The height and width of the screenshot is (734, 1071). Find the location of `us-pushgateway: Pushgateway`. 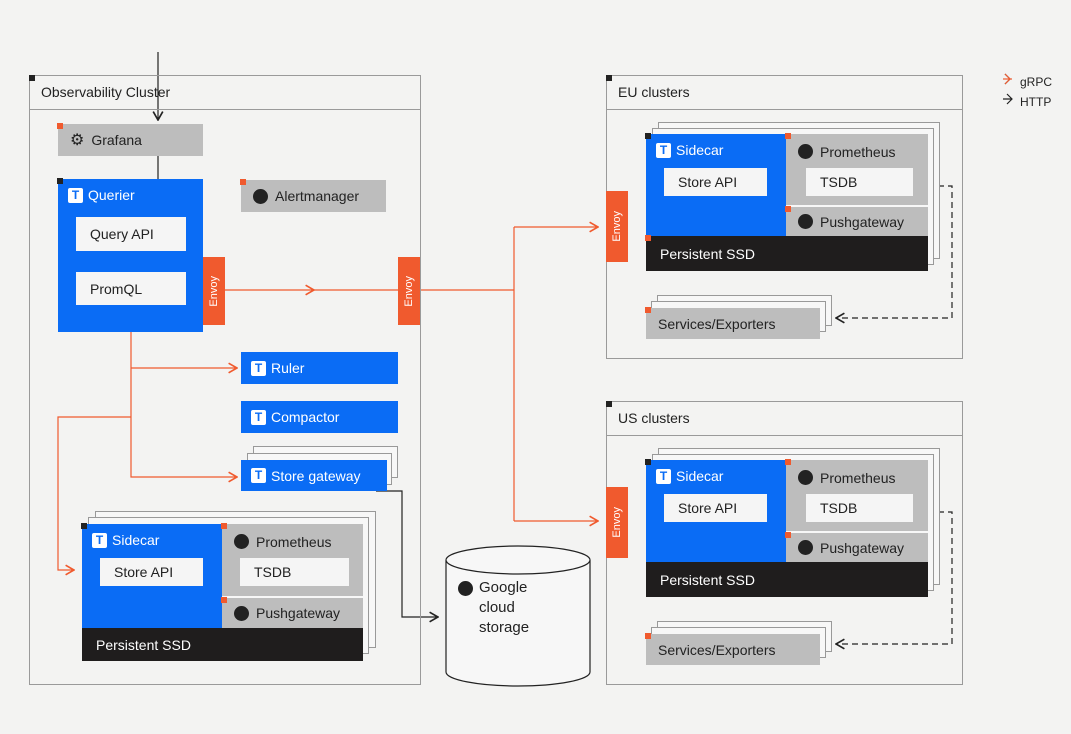

us-pushgateway: Pushgateway is located at coordinates (856, 547).